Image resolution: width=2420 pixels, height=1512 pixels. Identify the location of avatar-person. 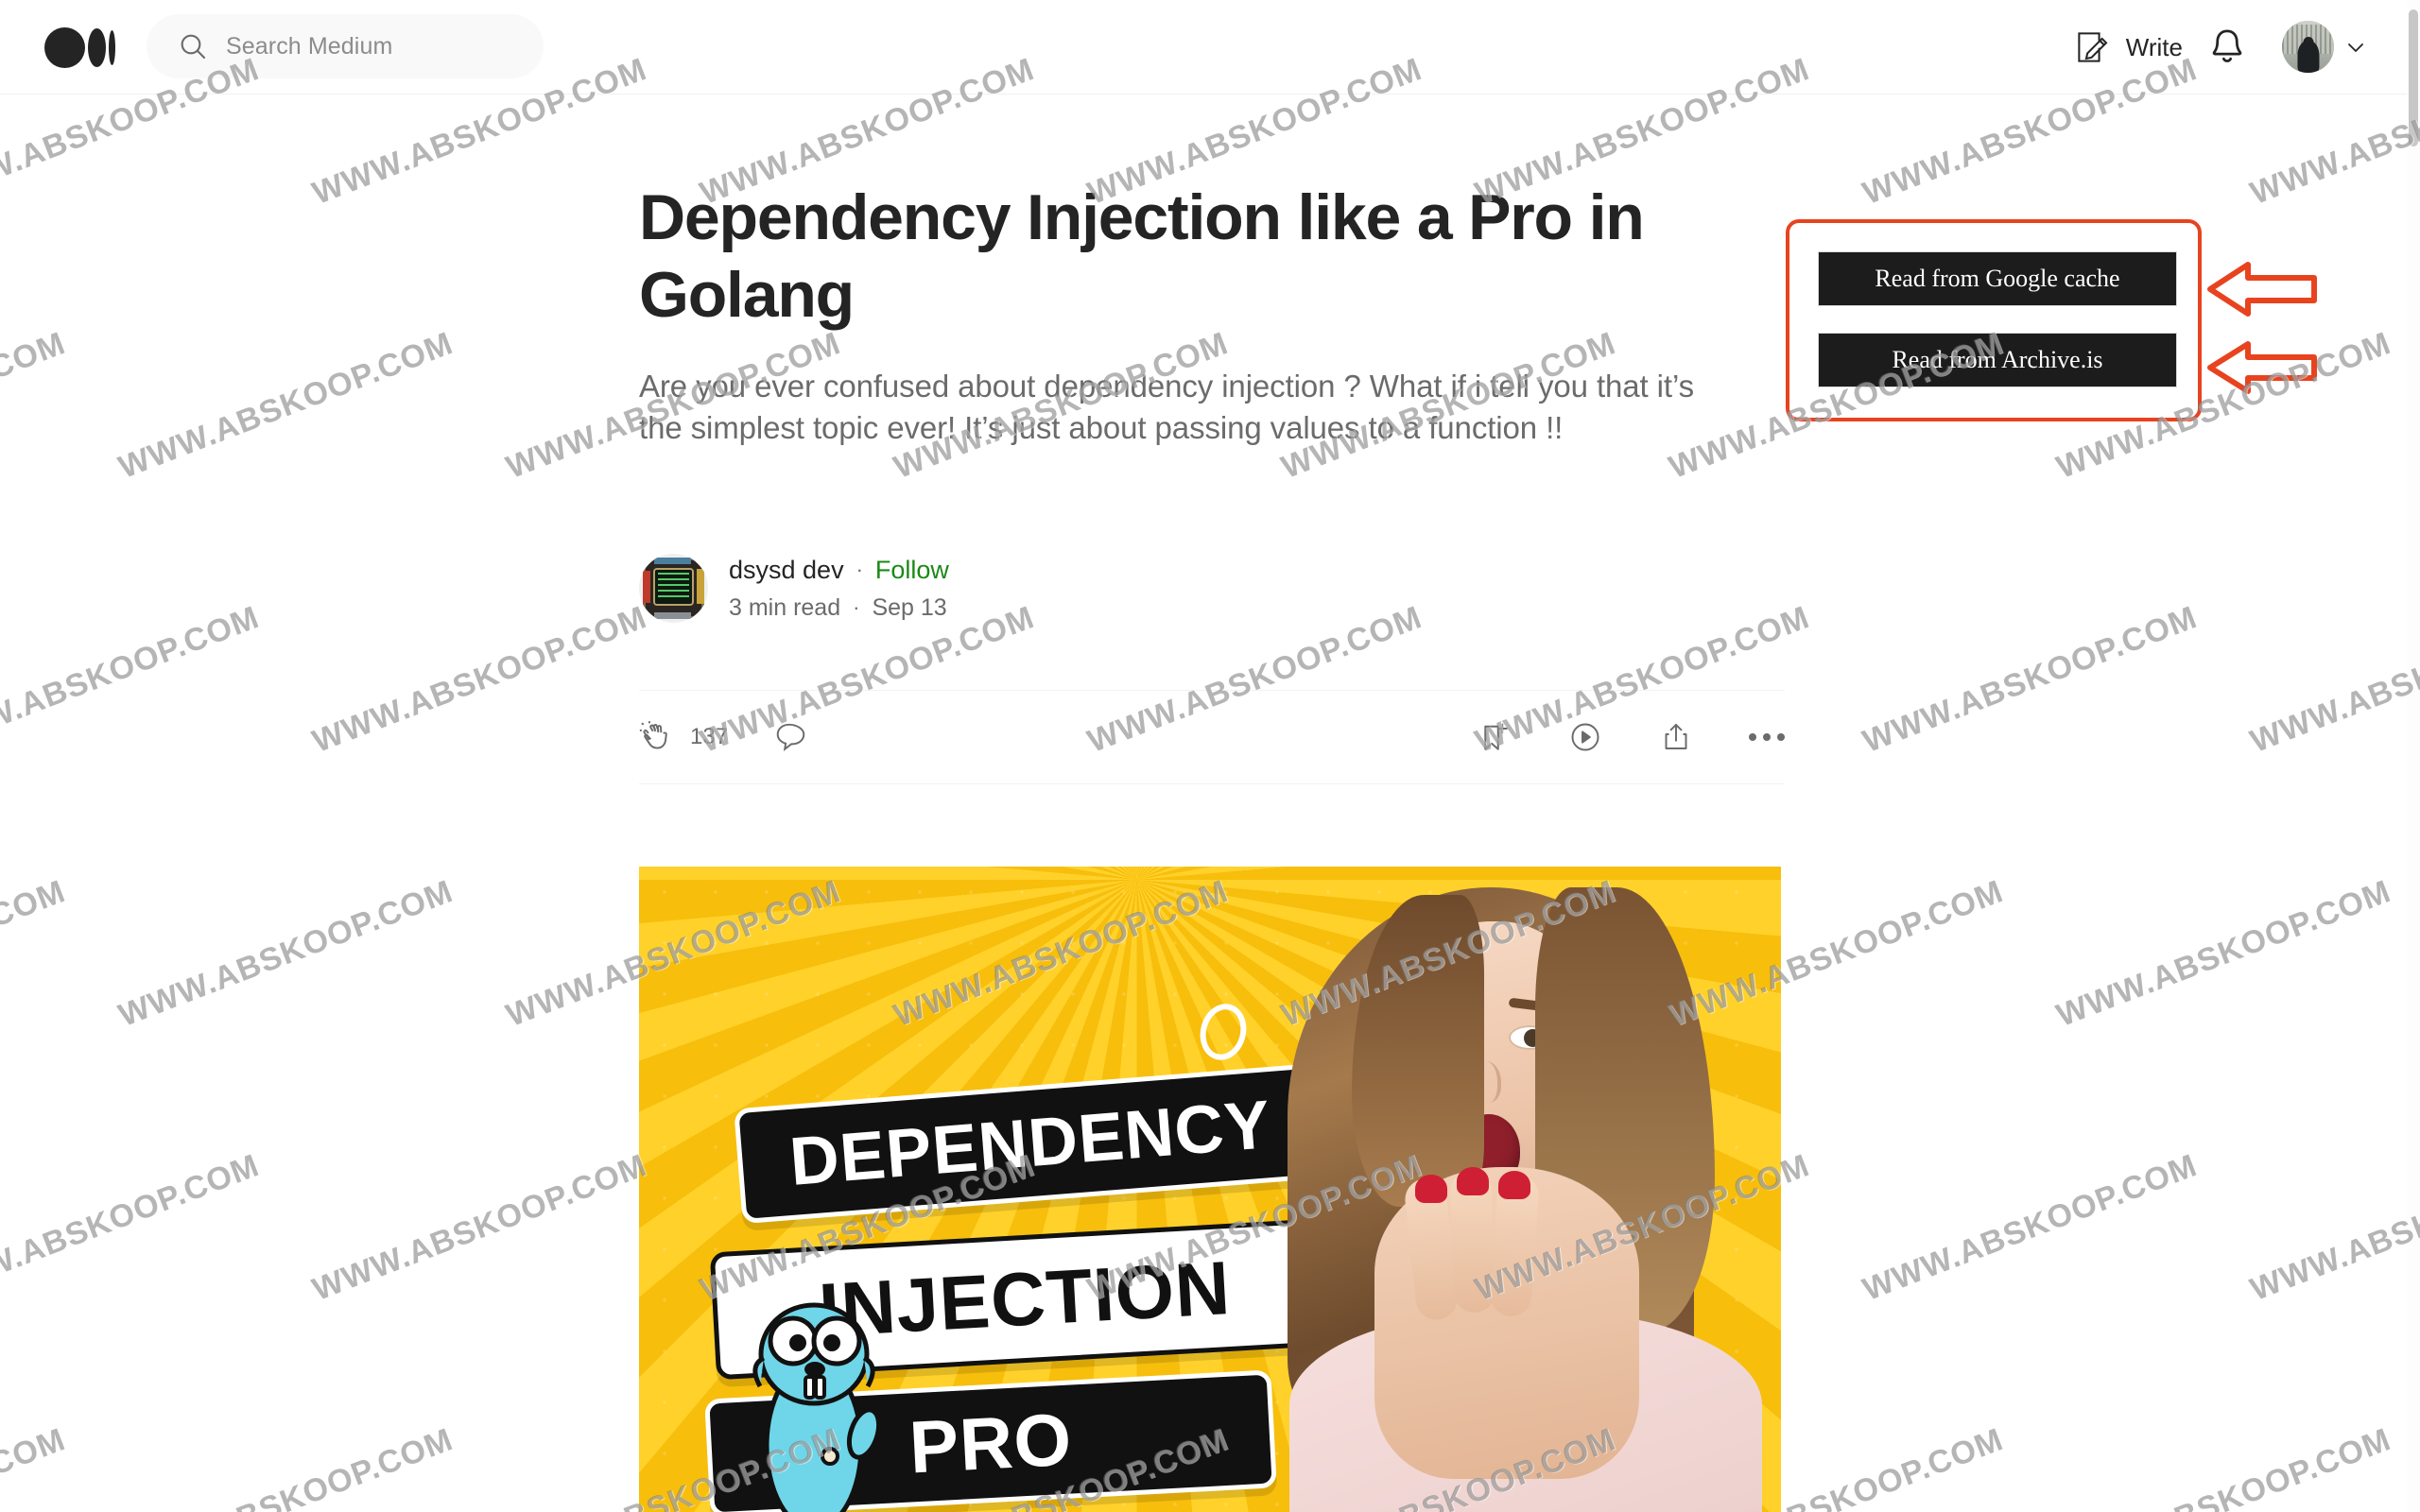
(2308, 56).